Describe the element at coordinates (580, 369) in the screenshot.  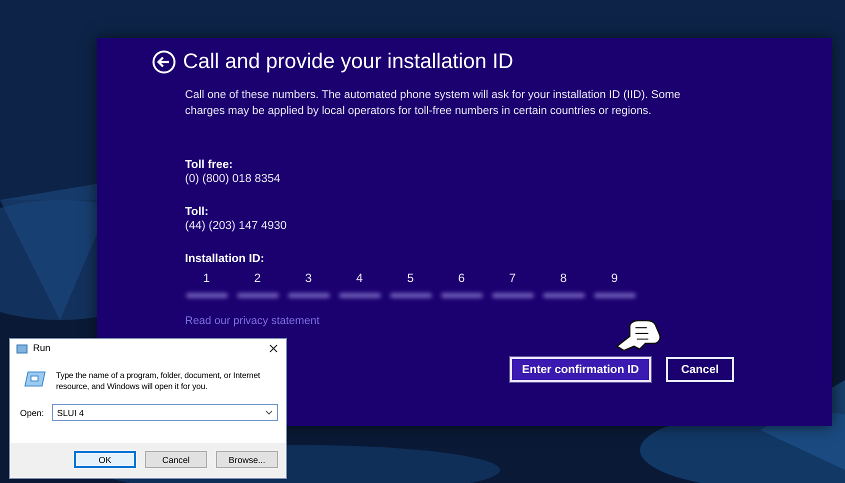
I see `confirm-button: Enter confirmation ID` at that location.